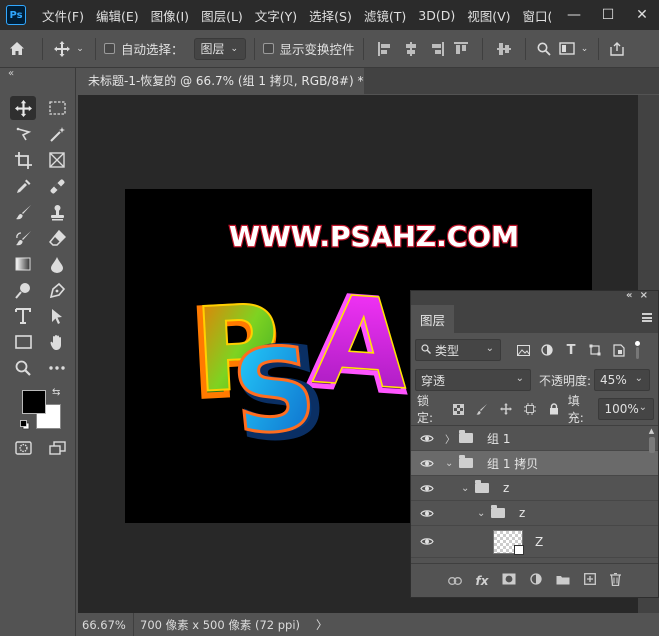 The width and height of the screenshot is (659, 636). Describe the element at coordinates (437, 48) in the screenshot. I see `align-right-icon` at that location.